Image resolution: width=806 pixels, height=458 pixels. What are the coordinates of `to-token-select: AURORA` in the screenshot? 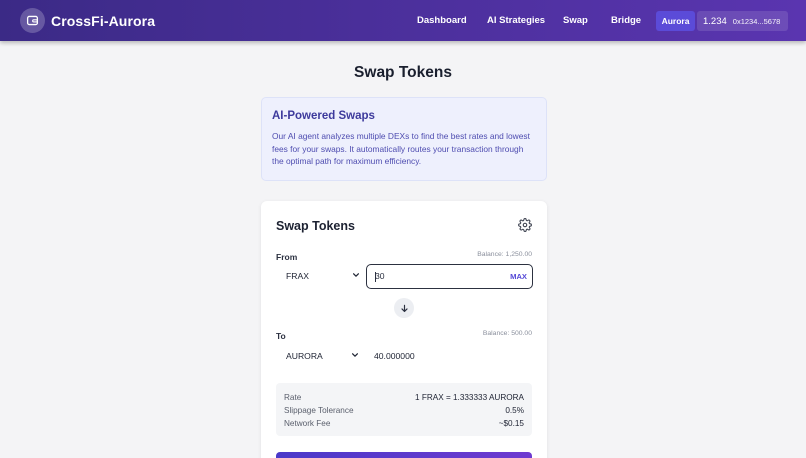 It's located at (322, 356).